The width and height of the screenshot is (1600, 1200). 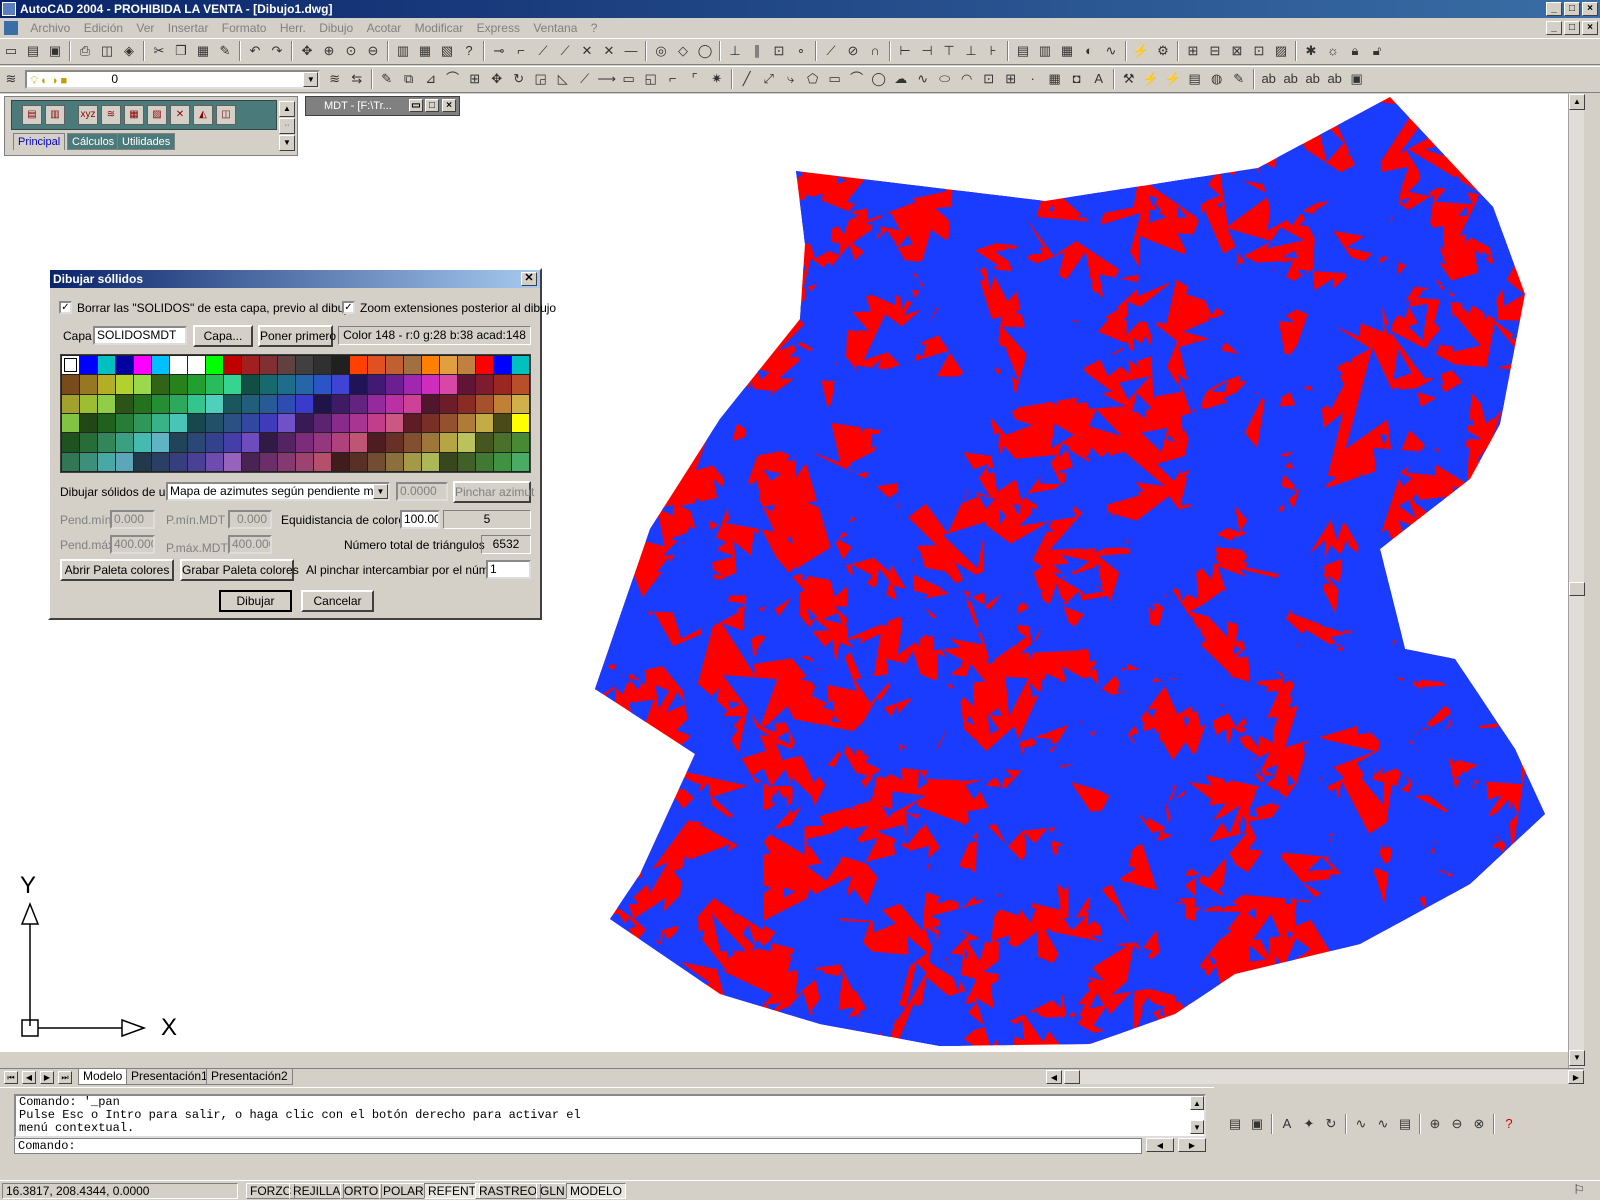 What do you see at coordinates (432, 105) in the screenshot?
I see `mdt-maximize-button: □` at bounding box center [432, 105].